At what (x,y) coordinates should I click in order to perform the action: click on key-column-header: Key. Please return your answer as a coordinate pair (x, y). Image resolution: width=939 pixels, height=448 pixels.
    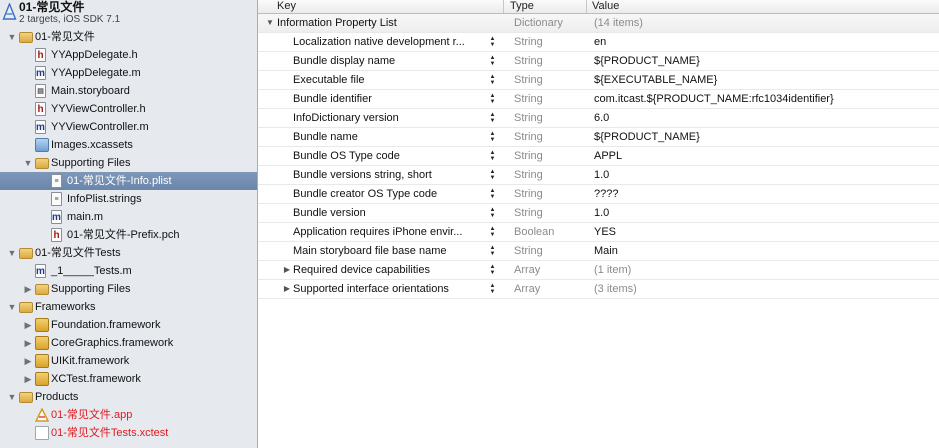
    Looking at the image, I should click on (286, 6).